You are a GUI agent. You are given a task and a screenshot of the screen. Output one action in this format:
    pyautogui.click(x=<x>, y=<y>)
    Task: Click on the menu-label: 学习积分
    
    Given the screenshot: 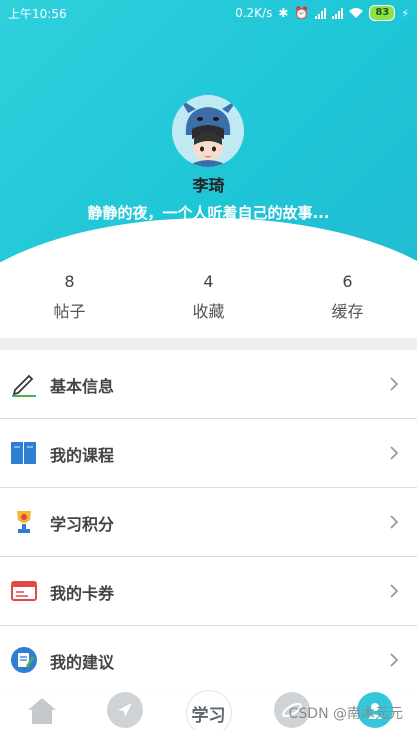 What is the action you would take?
    pyautogui.click(x=82, y=524)
    